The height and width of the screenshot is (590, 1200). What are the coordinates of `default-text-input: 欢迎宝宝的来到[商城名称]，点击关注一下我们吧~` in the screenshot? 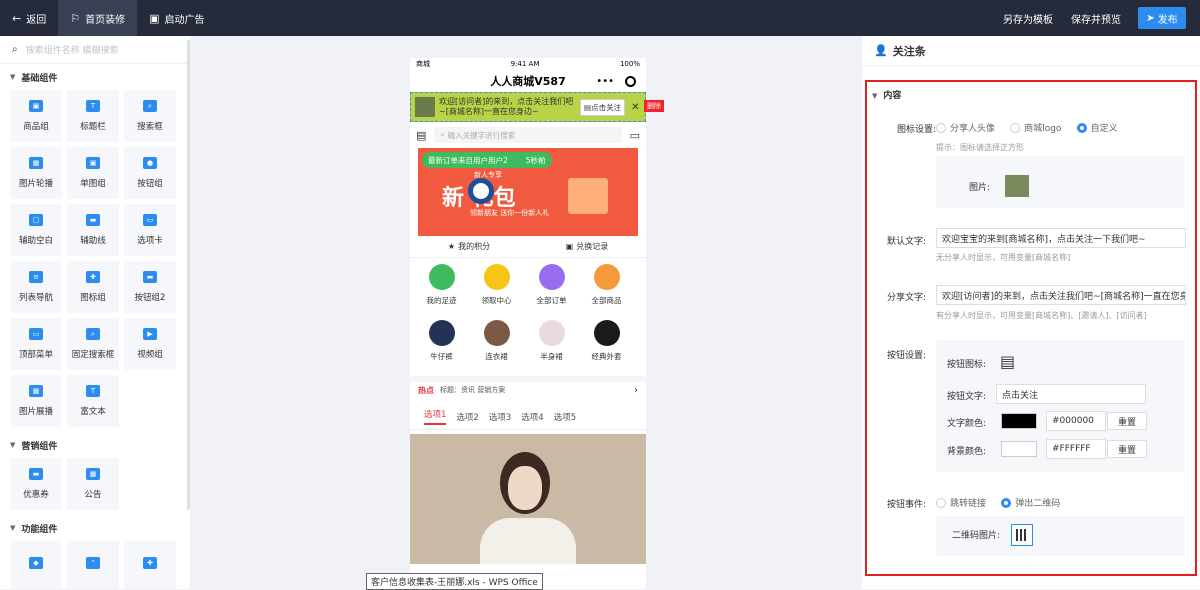 It's located at (1061, 238).